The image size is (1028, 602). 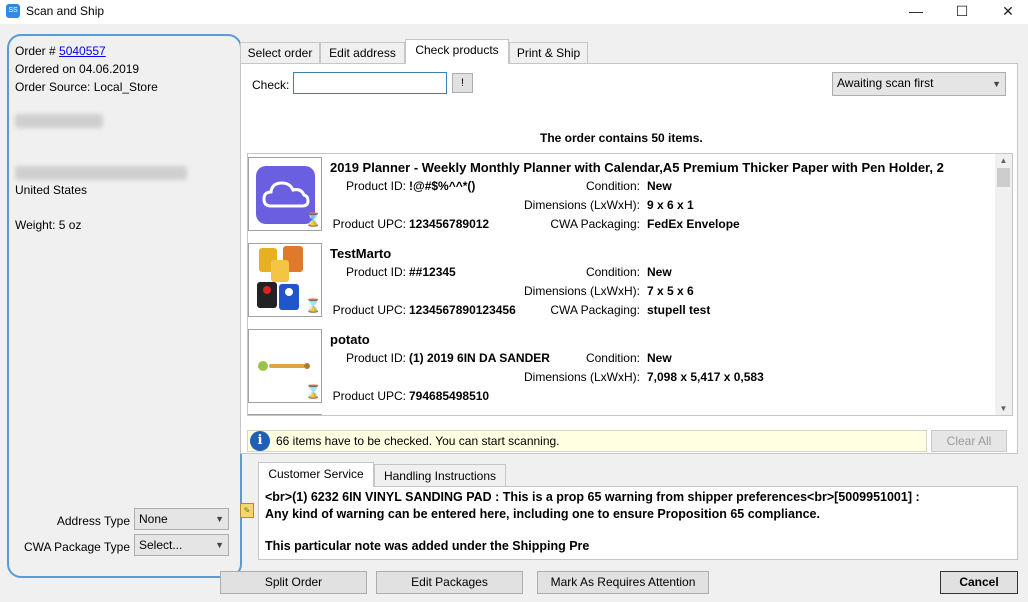 What do you see at coordinates (1003, 284) in the screenshot?
I see `product-list-scrollbar` at bounding box center [1003, 284].